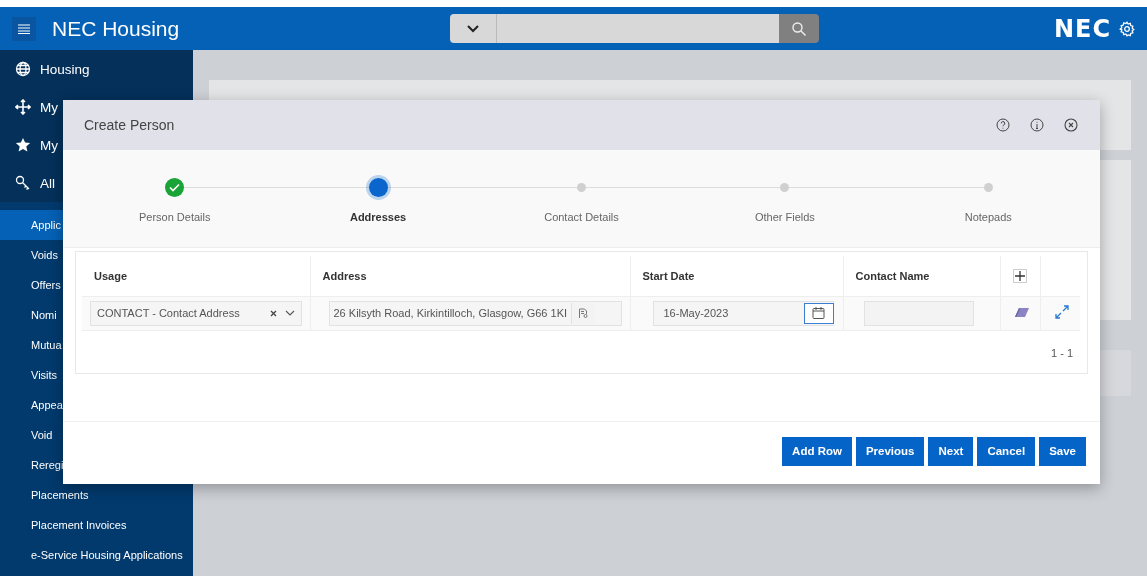 This screenshot has width=1147, height=576. I want to click on brand-logo: NEC, so click(1082, 28).